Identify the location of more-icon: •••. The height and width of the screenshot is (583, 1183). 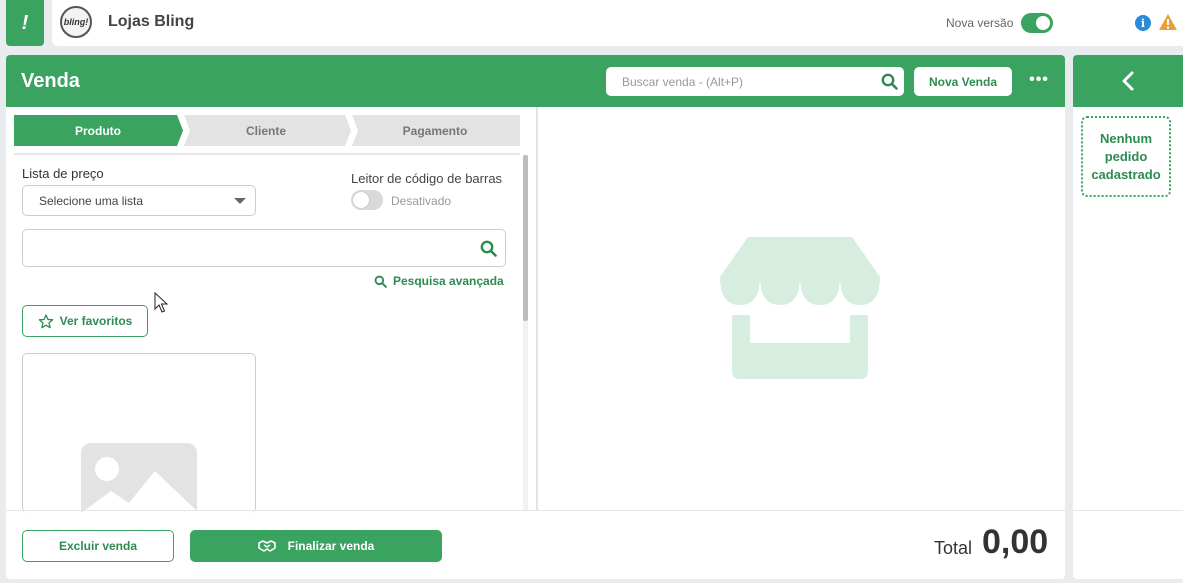
(1039, 81).